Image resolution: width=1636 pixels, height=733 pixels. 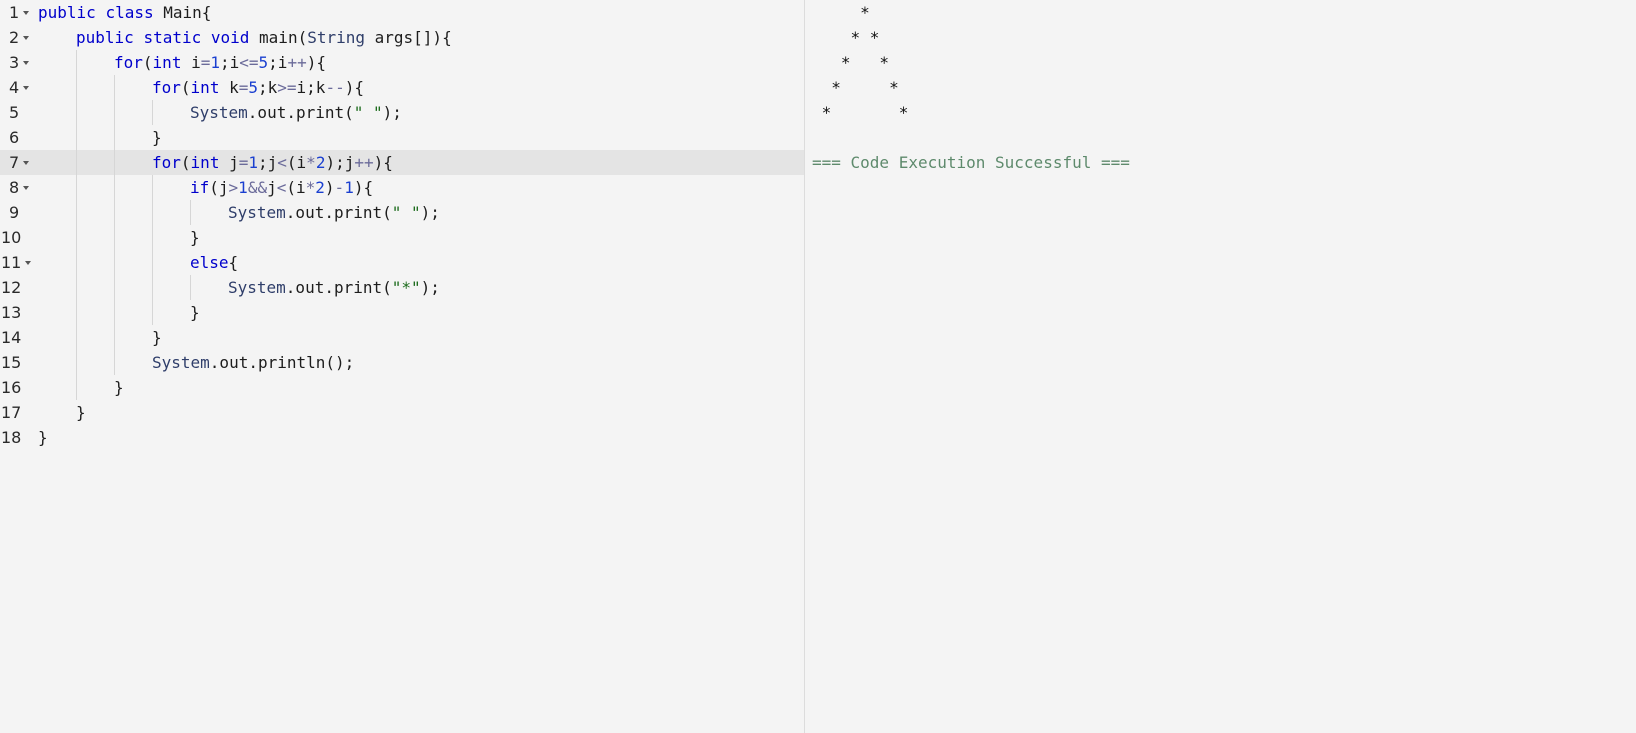 What do you see at coordinates (402, 262) in the screenshot?
I see `code-line: 11 else{` at bounding box center [402, 262].